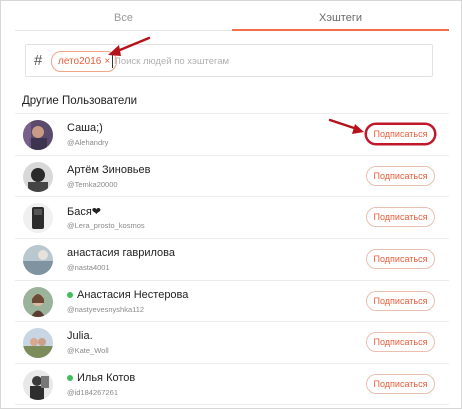 The width and height of the screenshot is (462, 409). Describe the element at coordinates (269, 61) in the screenshot. I see `hashtag-search-input` at that location.